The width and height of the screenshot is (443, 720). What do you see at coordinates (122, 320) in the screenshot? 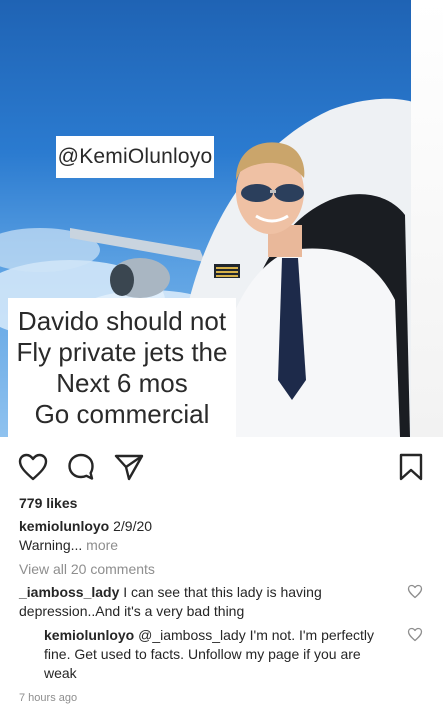
I see `overlay-line: Davido should not` at bounding box center [122, 320].